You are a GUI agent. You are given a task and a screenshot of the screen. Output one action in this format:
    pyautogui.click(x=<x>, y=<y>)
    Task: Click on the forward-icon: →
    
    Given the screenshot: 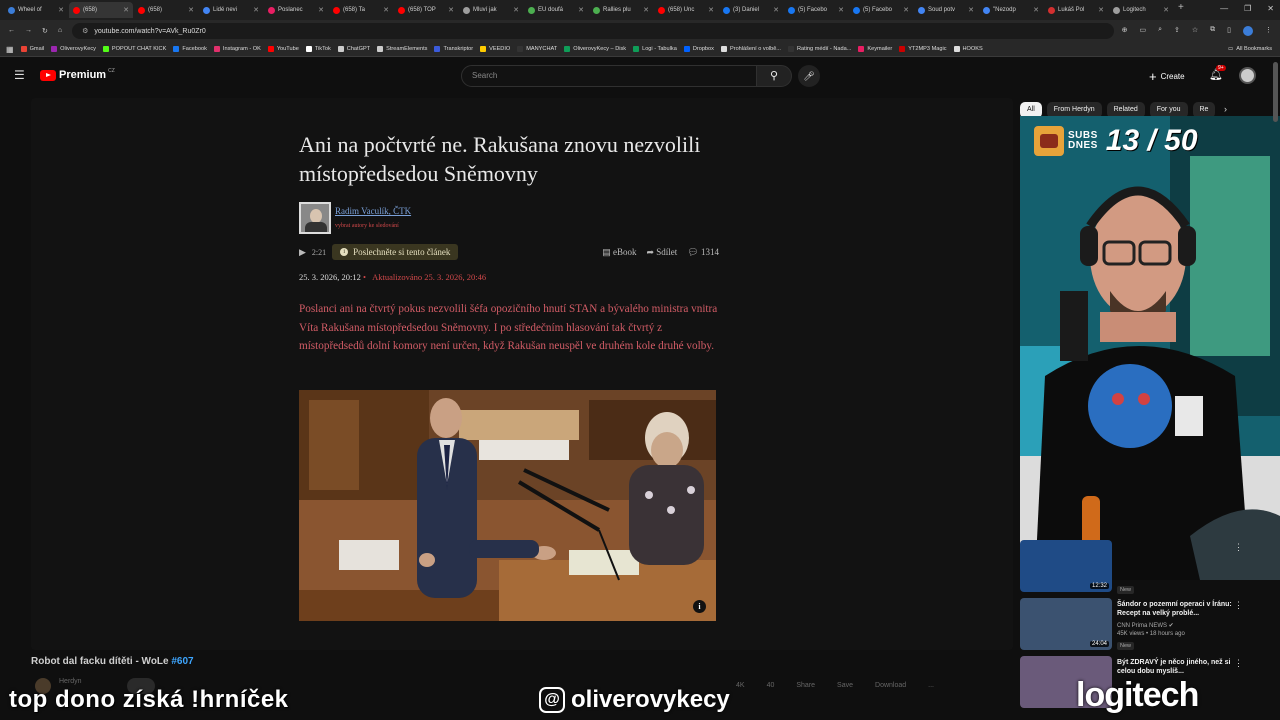 What is the action you would take?
    pyautogui.click(x=28, y=31)
    